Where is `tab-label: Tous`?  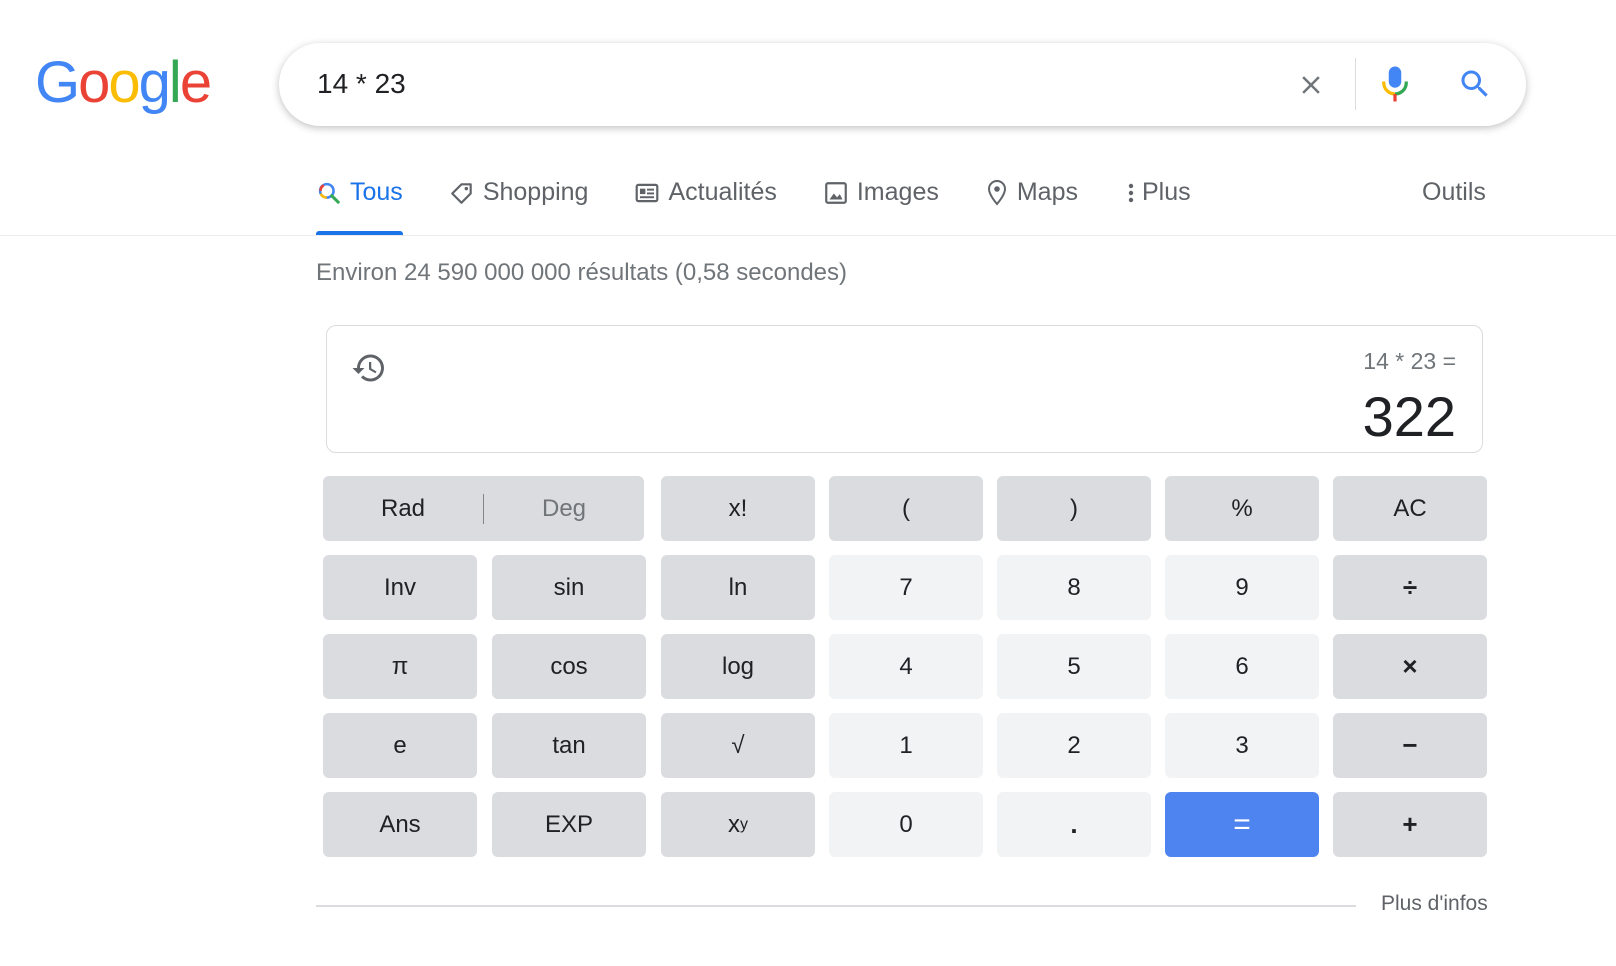 tab-label: Tous is located at coordinates (376, 192).